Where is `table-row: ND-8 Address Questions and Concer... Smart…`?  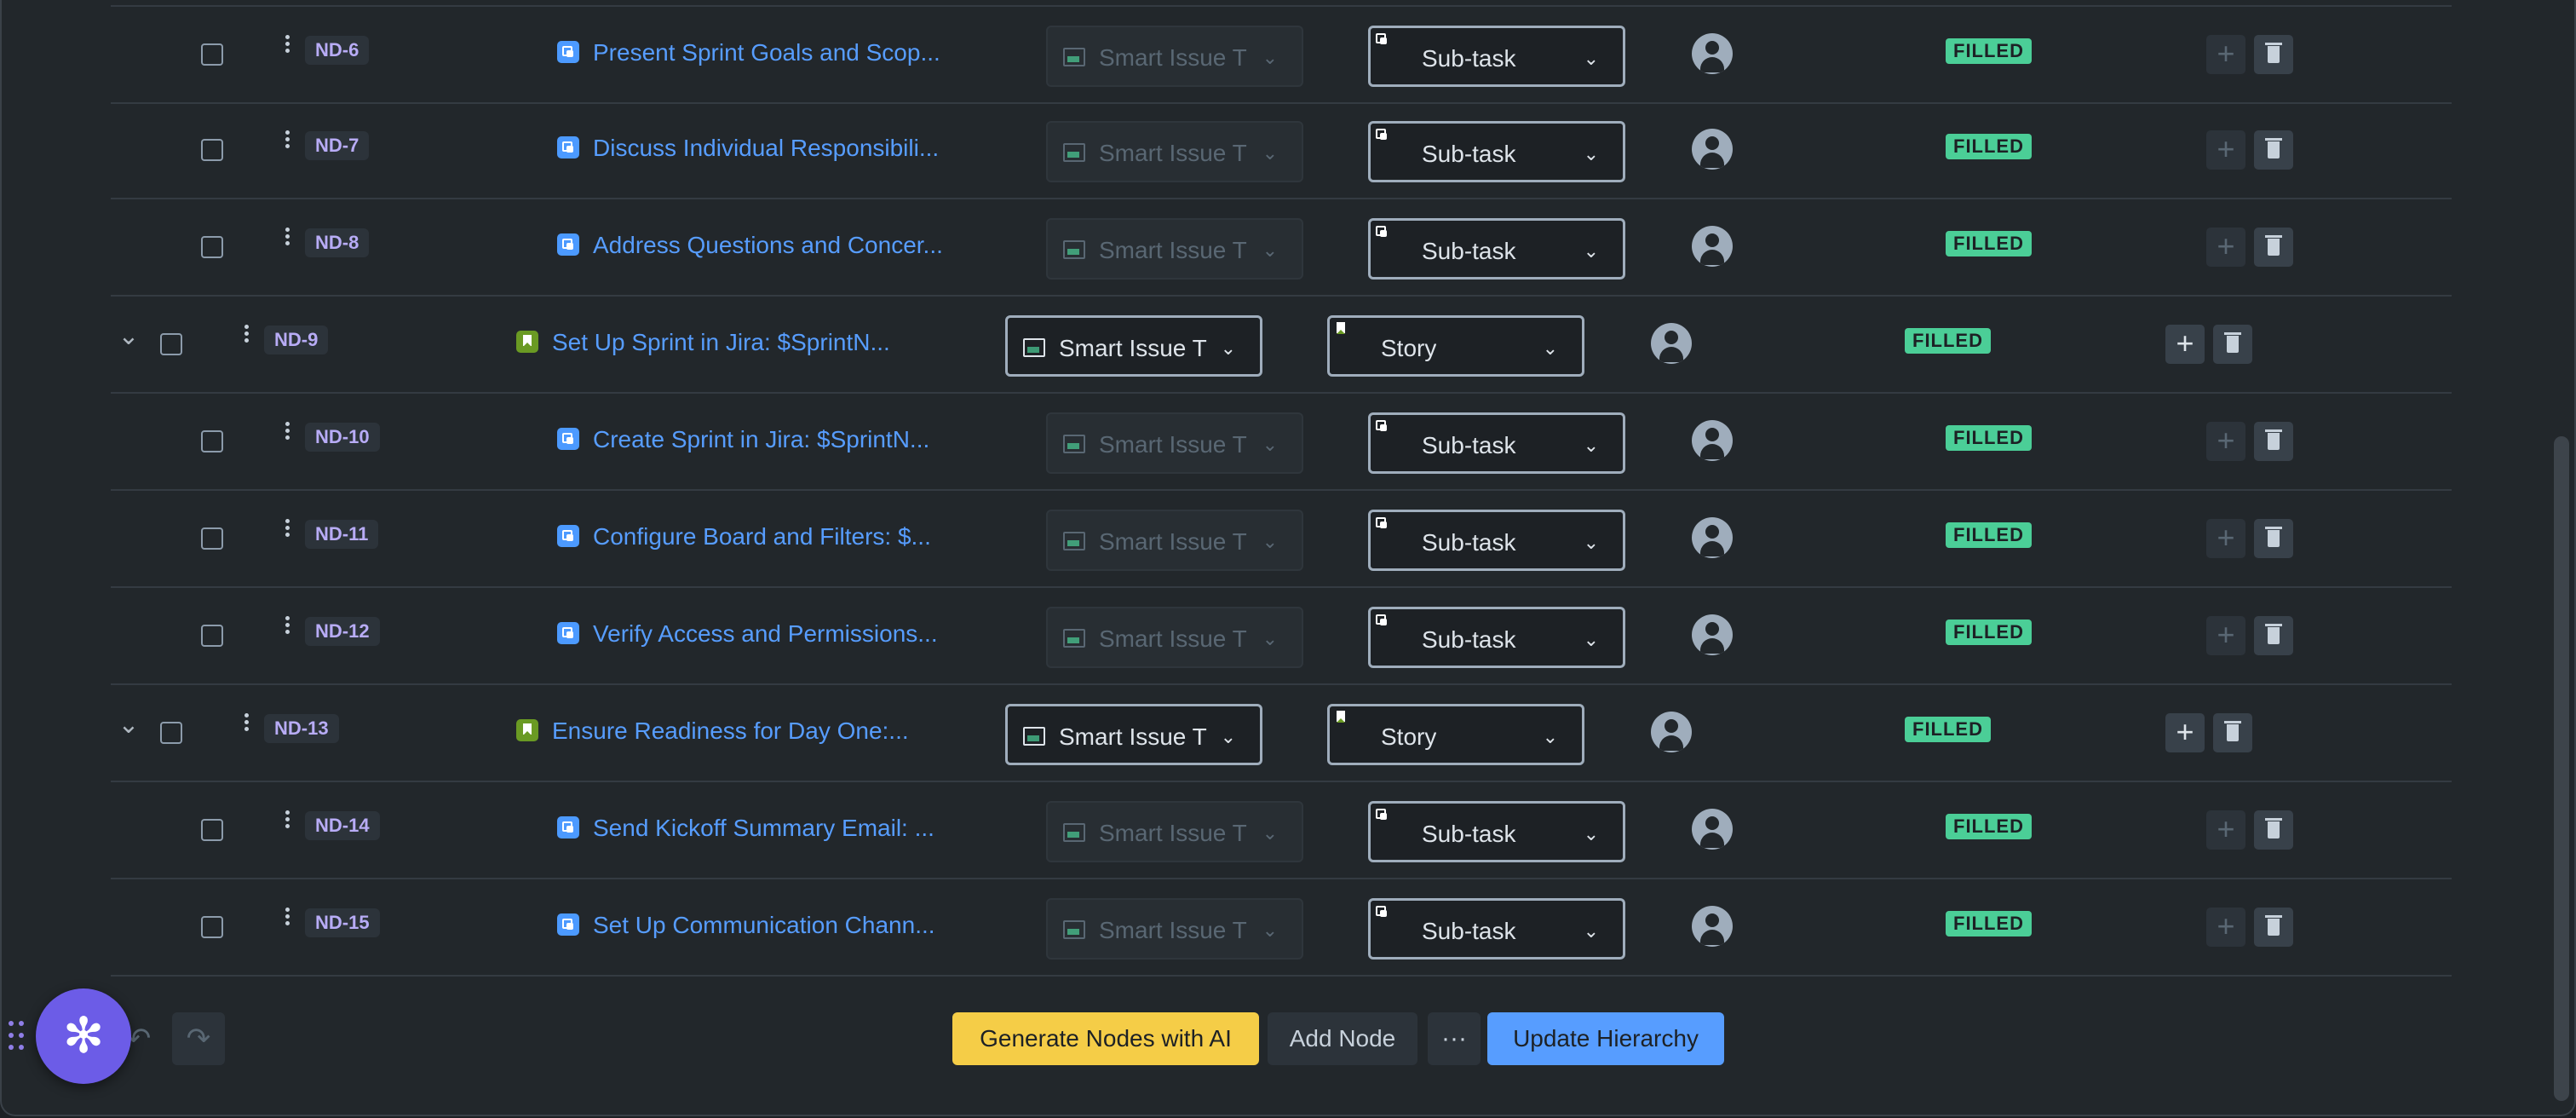 table-row: ND-8 Address Questions and Concer... Smart… is located at coordinates (1282, 248).